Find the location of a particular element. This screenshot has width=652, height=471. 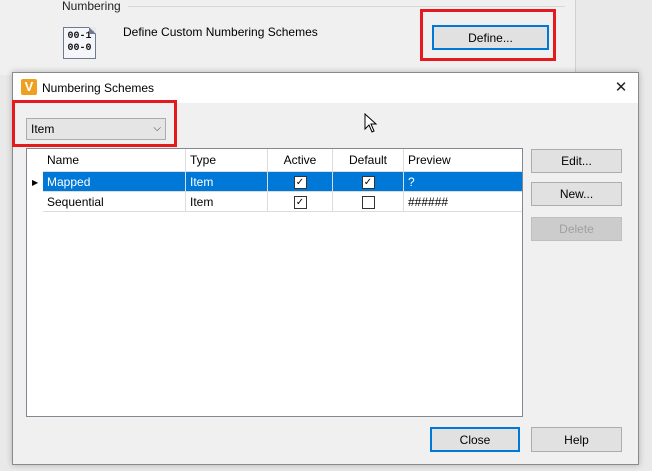

column-header-name: Name is located at coordinates (114, 160).